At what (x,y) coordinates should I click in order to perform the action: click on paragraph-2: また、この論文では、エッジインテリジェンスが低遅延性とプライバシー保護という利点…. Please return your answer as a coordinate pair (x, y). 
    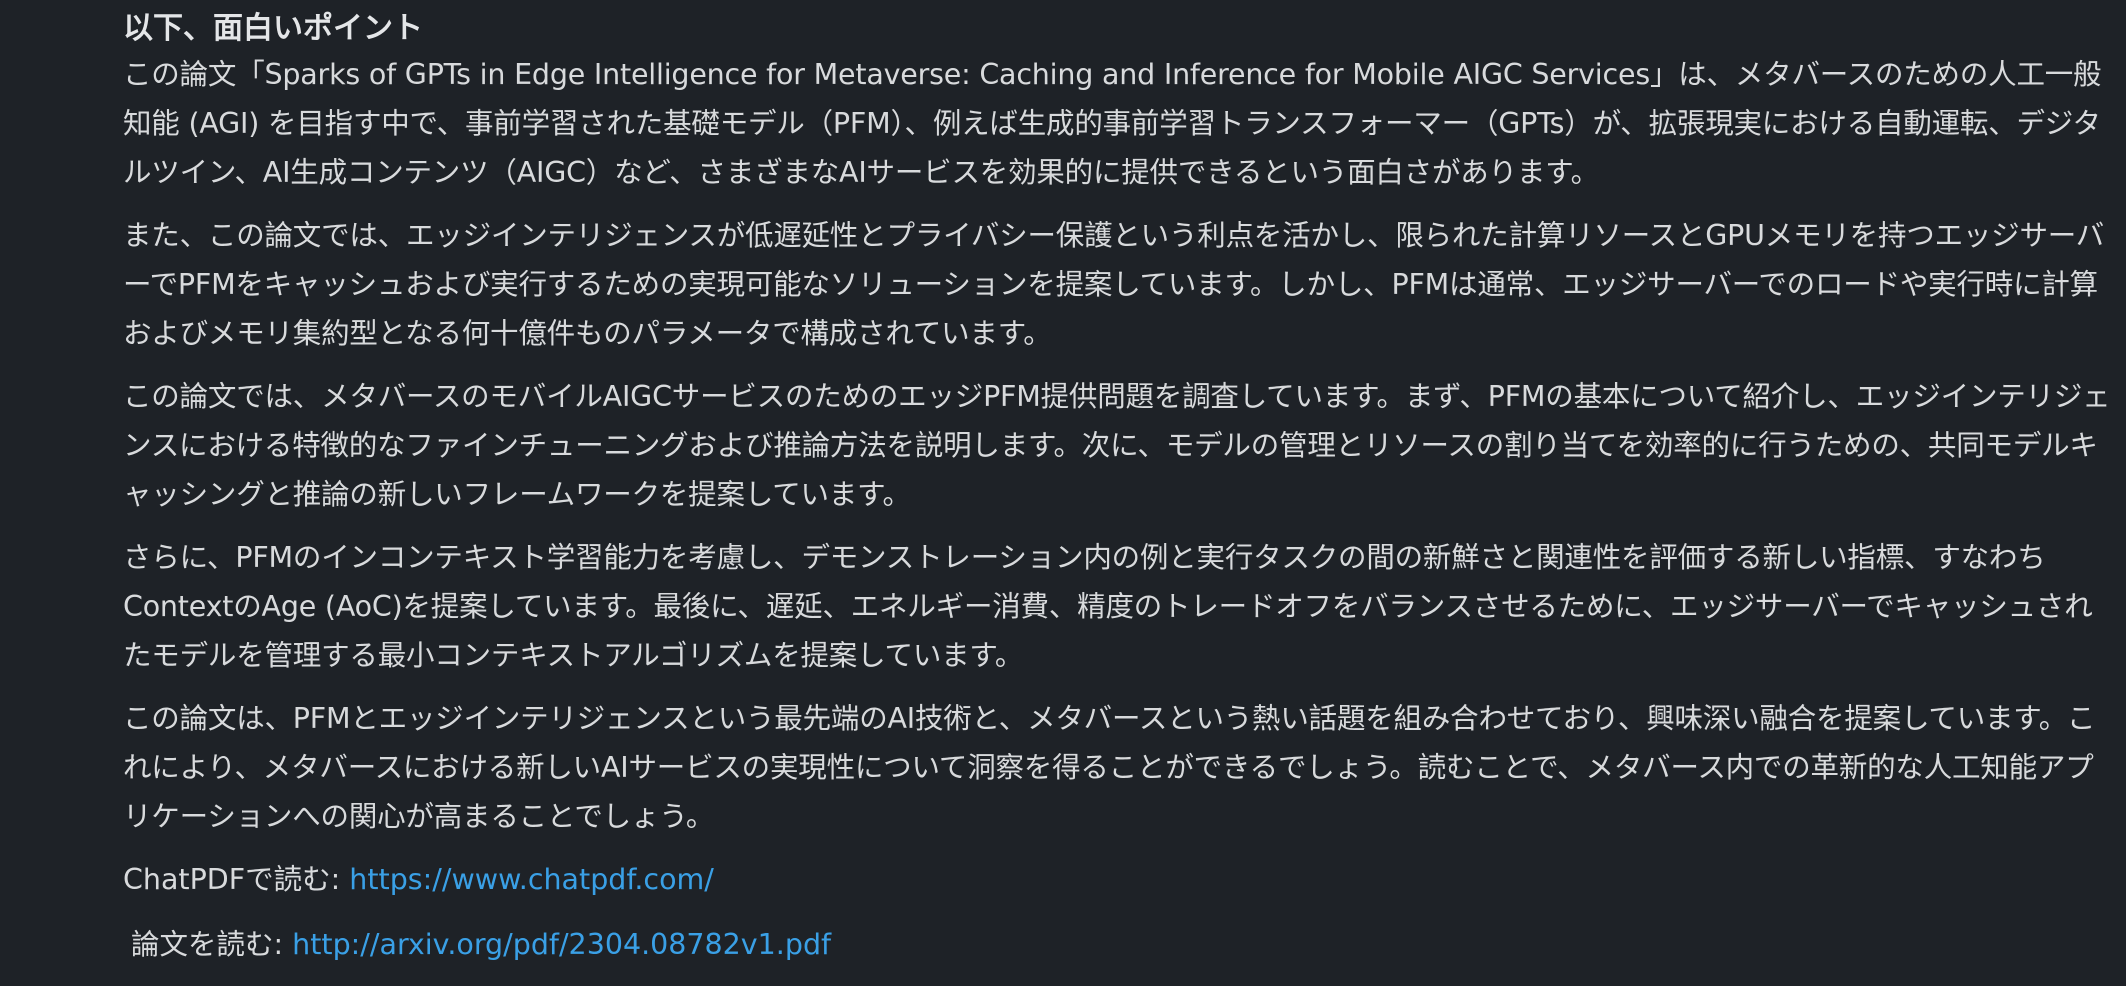
    Looking at the image, I should click on (1114, 284).